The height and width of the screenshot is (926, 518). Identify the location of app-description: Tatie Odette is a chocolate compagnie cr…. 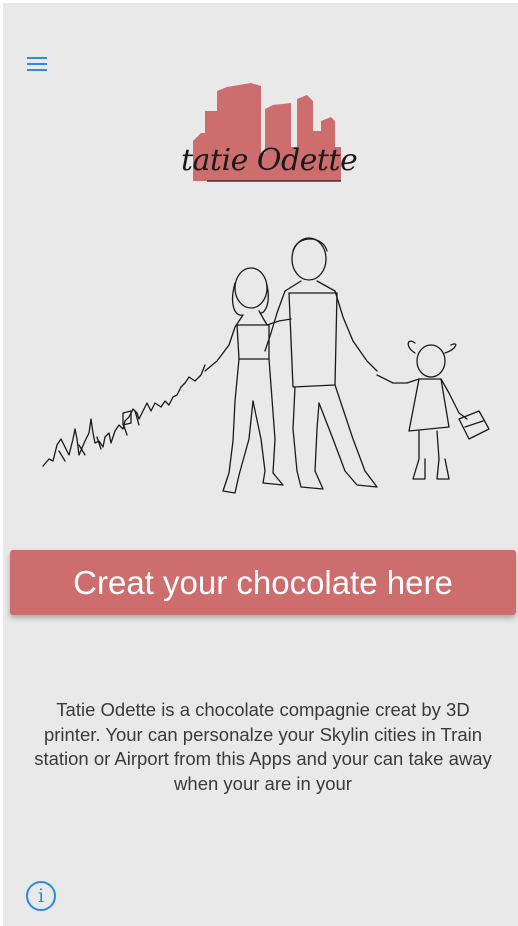
(263, 746).